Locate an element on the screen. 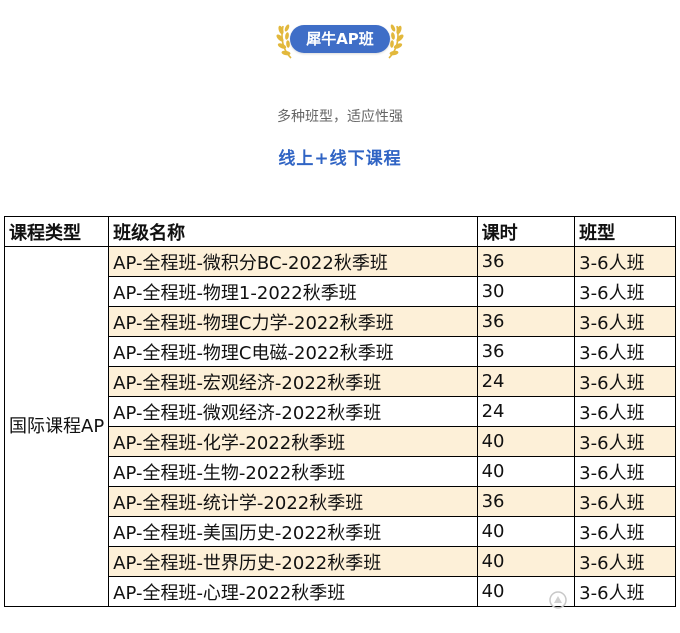  class-name-cell: AP-全程班-统计学-2022秋季班 is located at coordinates (293, 501).